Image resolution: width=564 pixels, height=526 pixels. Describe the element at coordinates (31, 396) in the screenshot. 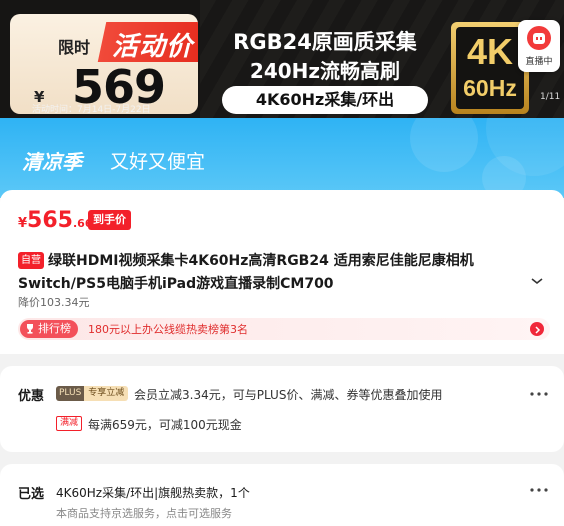

I see `discount-label: 优惠` at that location.